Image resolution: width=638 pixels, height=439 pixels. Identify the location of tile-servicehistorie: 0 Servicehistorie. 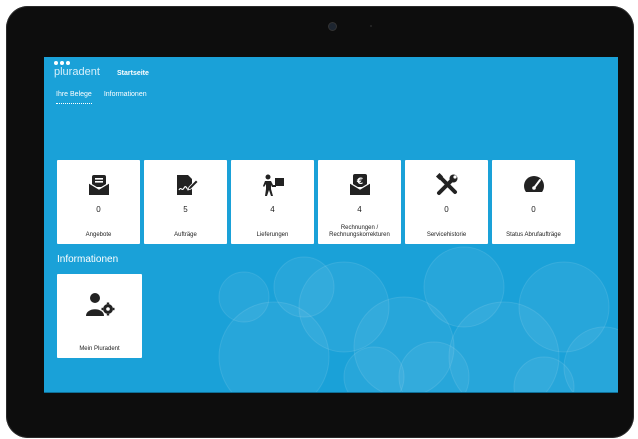
(446, 202).